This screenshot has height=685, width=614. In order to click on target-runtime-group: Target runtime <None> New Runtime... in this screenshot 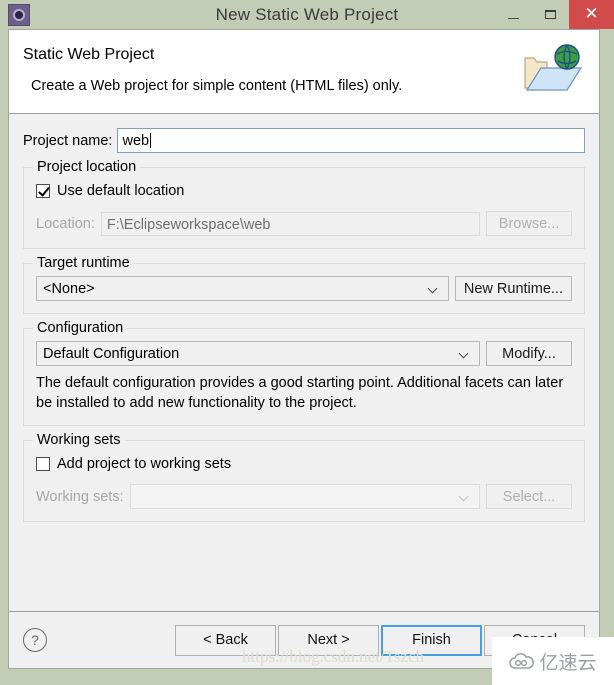, I will do `click(304, 284)`.